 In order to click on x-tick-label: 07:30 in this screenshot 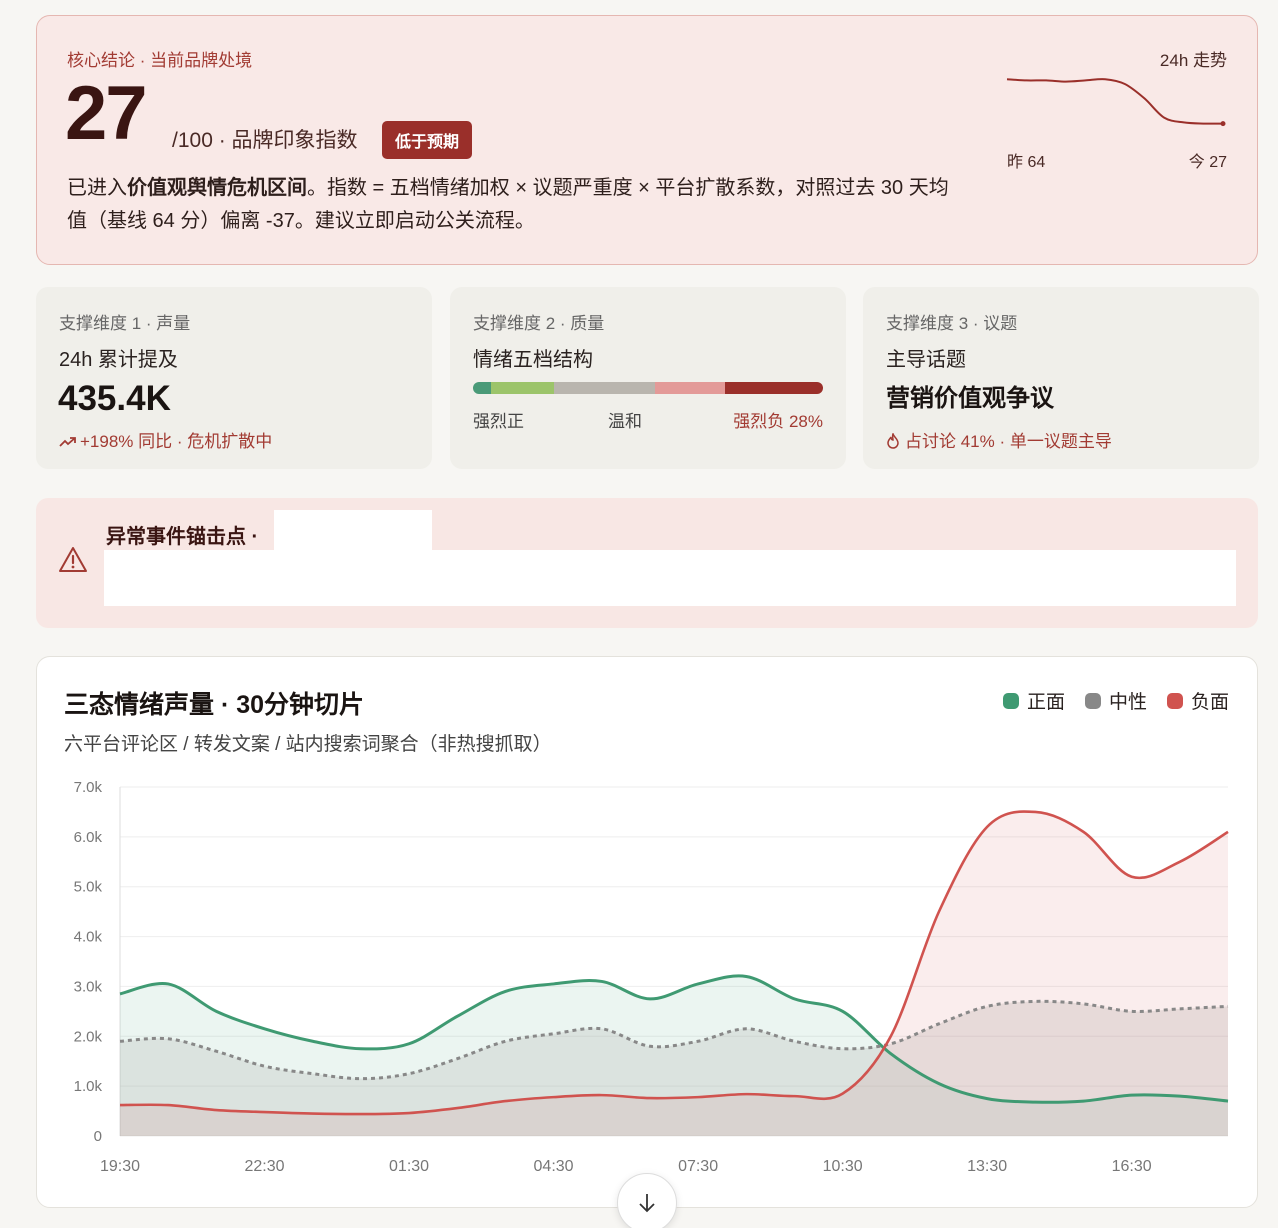, I will do `click(698, 1166)`.